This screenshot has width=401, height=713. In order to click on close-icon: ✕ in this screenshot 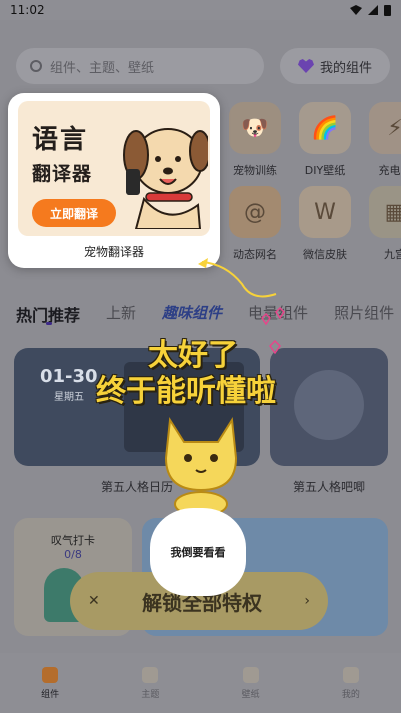, I will do `click(94, 601)`.